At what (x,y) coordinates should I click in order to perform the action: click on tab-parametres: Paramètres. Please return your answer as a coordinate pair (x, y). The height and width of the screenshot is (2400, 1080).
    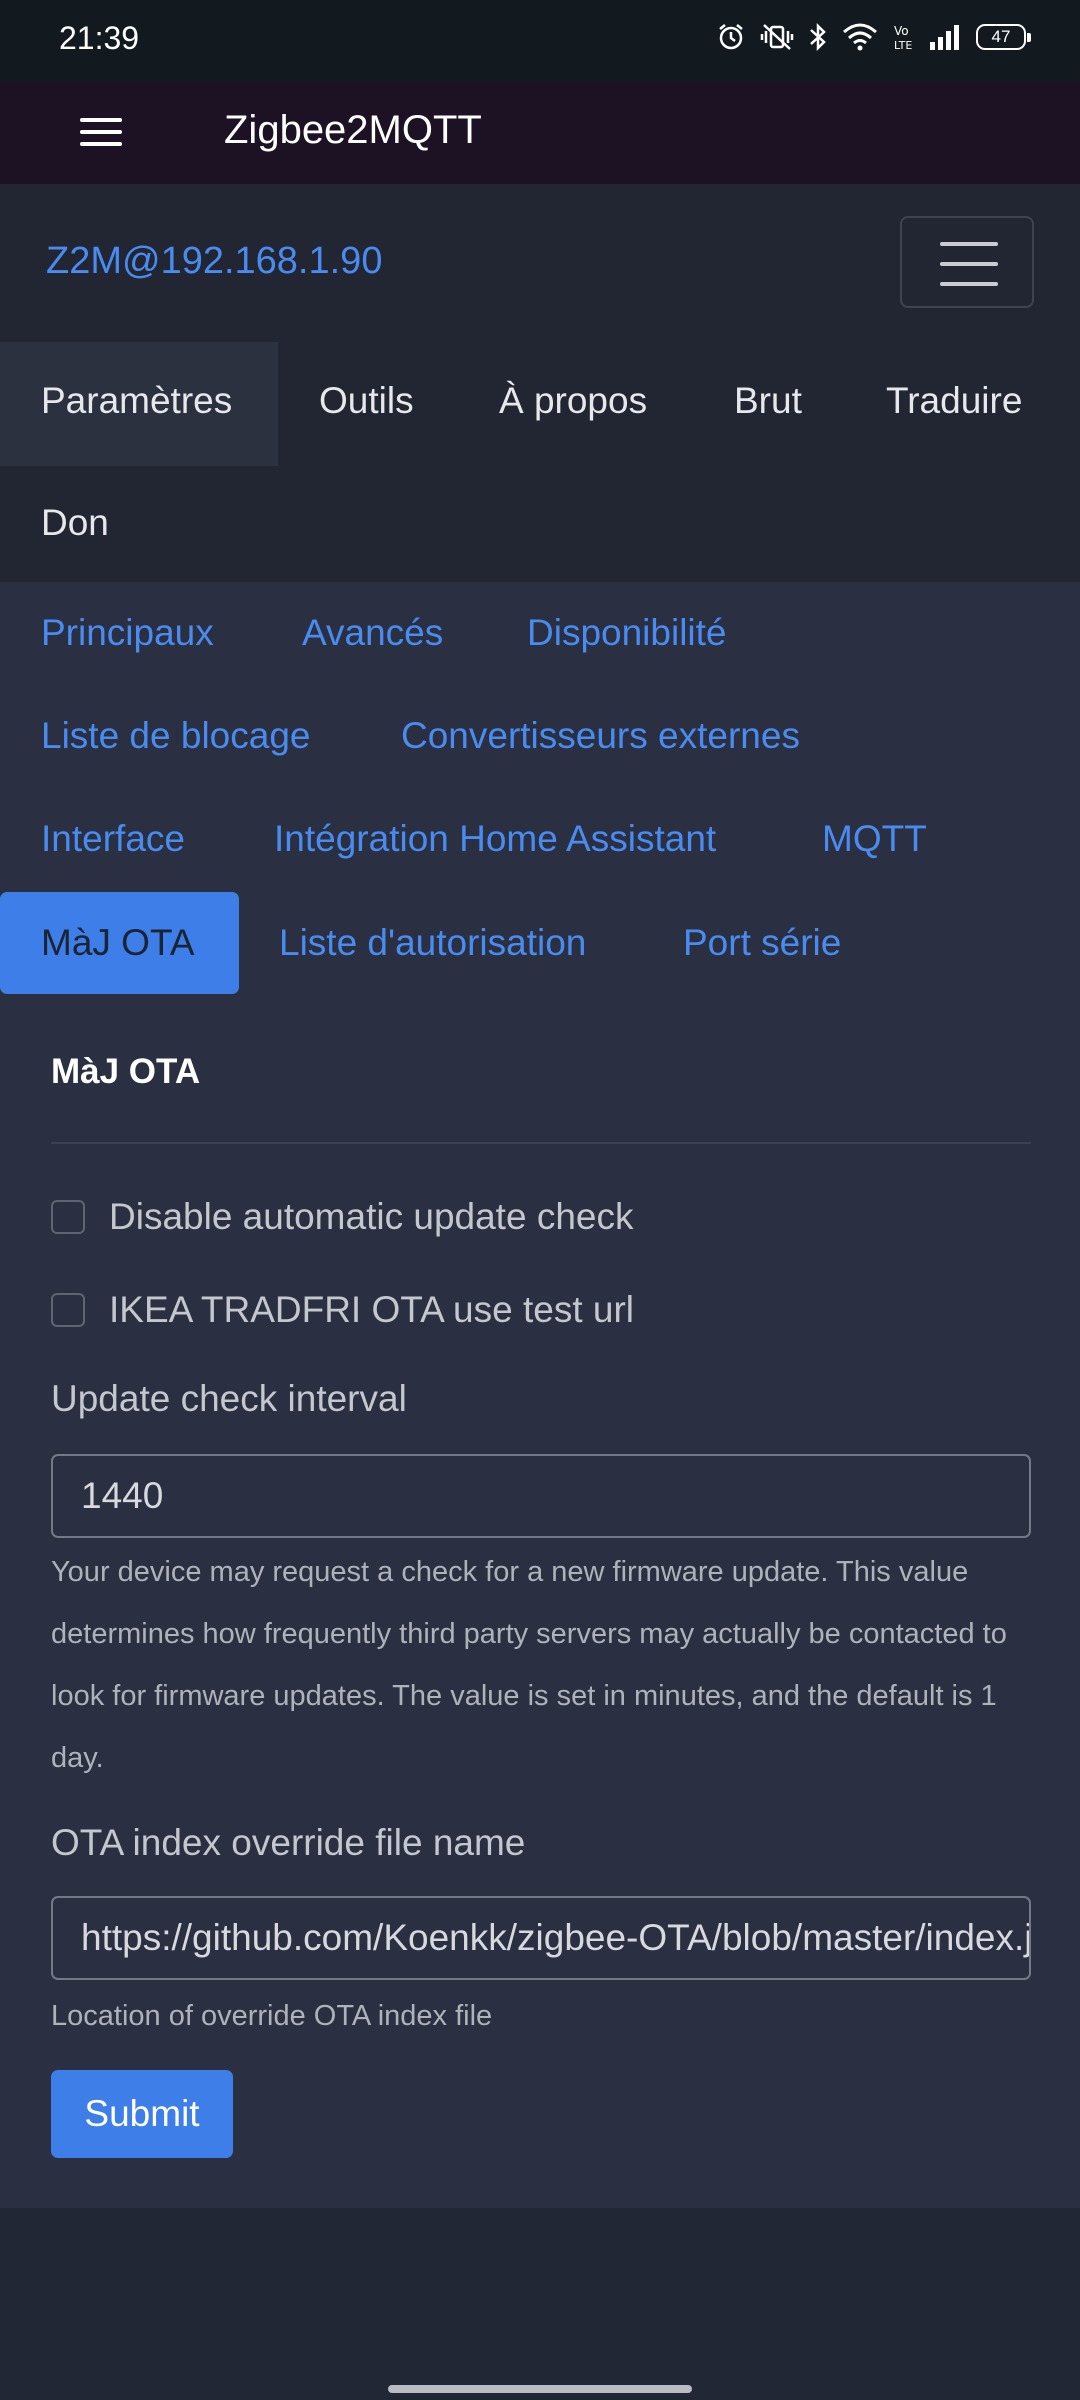
    Looking at the image, I should click on (139, 404).